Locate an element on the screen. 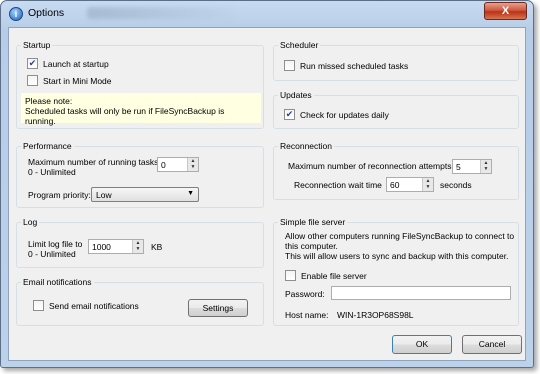 The height and width of the screenshot is (374, 540). performance-group-title: Performance is located at coordinates (47, 146).